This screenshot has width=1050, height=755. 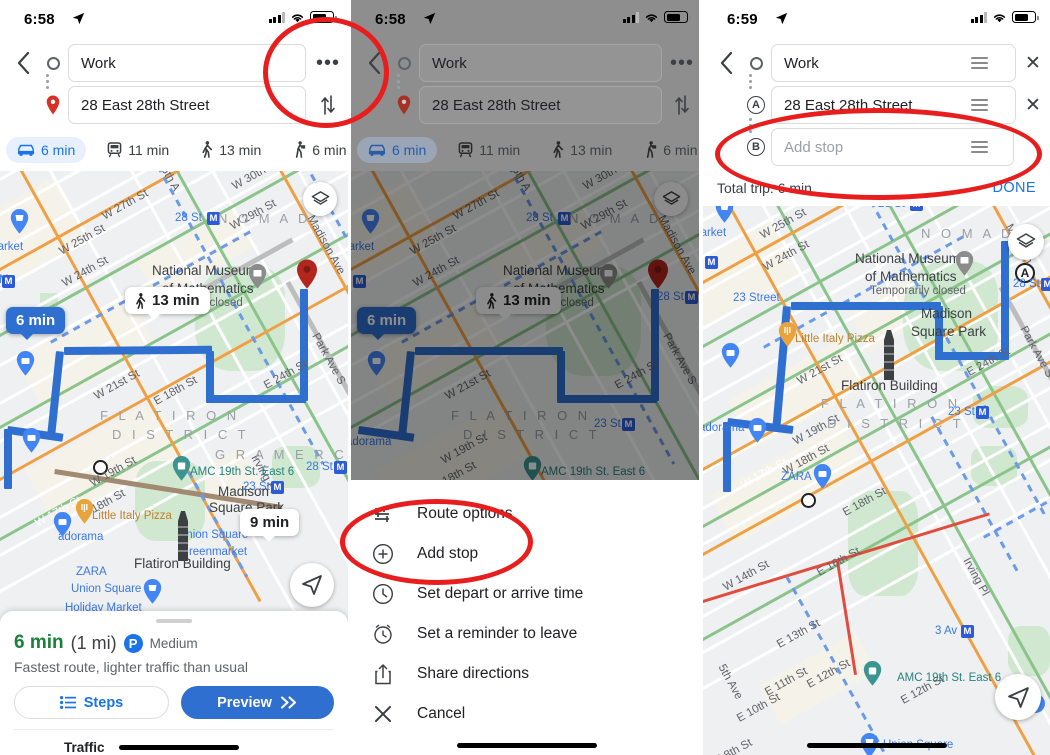 What do you see at coordinates (36, 323) in the screenshot?
I see `route-time-bubble-primary: 6 min` at bounding box center [36, 323].